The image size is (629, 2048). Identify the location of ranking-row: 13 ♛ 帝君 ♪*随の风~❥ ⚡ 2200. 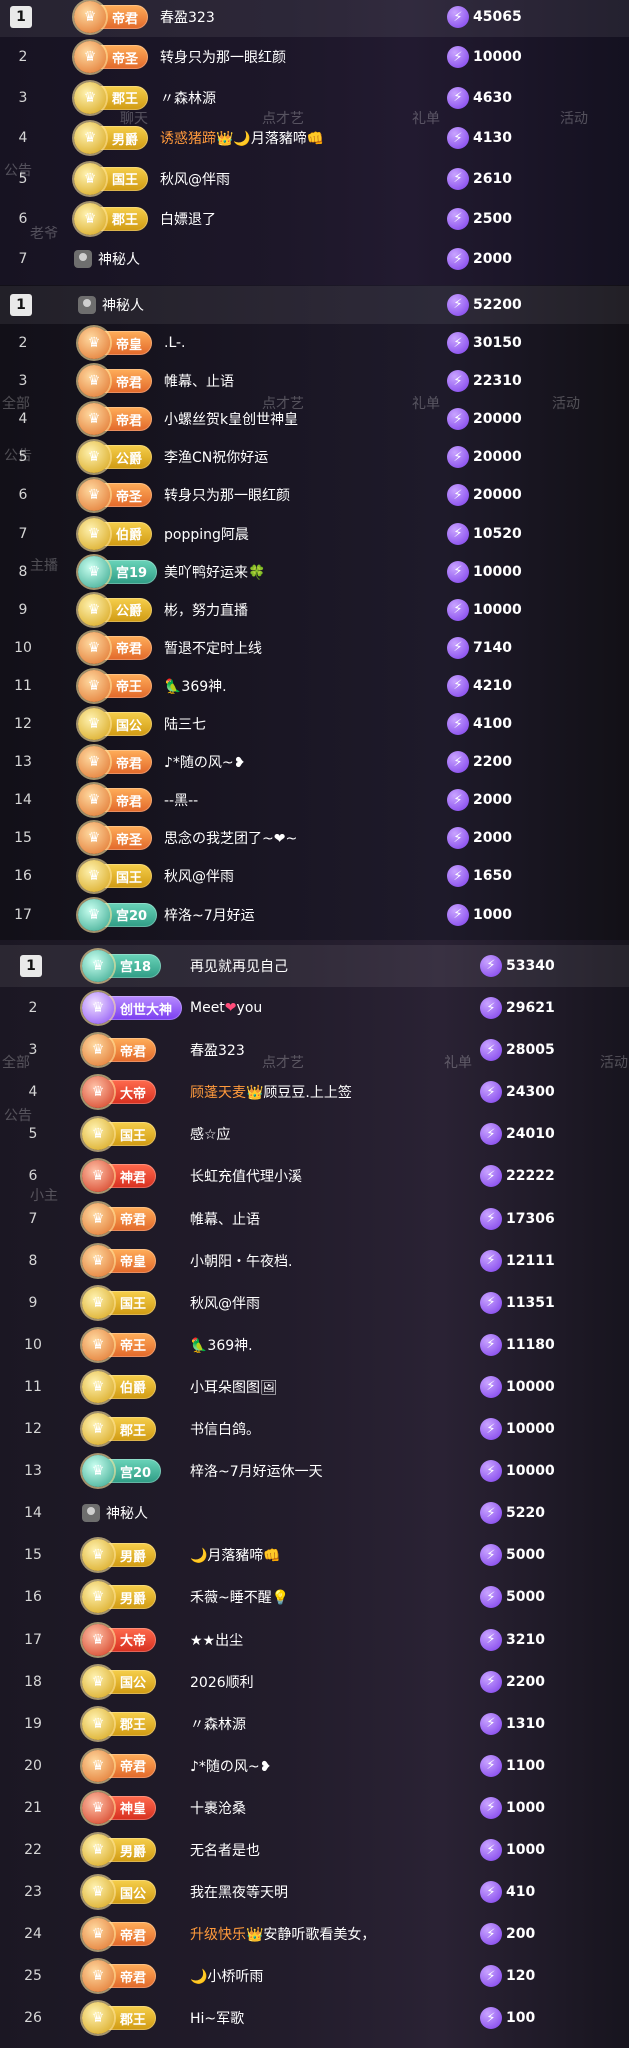
(314, 762).